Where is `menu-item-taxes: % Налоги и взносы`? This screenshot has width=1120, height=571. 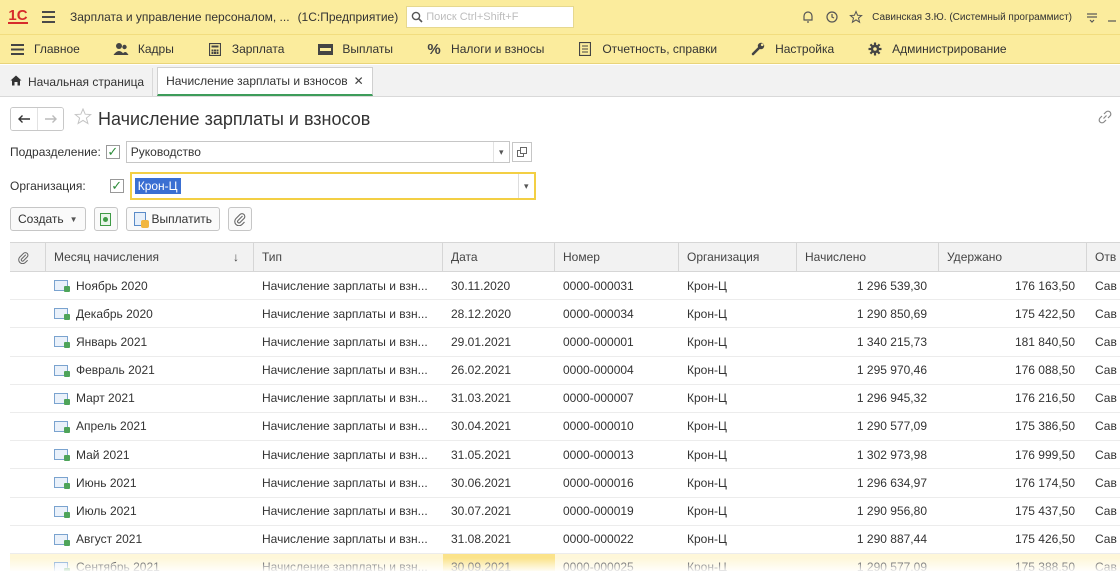
menu-item-taxes: % Налоги и взносы is located at coordinates (484, 49).